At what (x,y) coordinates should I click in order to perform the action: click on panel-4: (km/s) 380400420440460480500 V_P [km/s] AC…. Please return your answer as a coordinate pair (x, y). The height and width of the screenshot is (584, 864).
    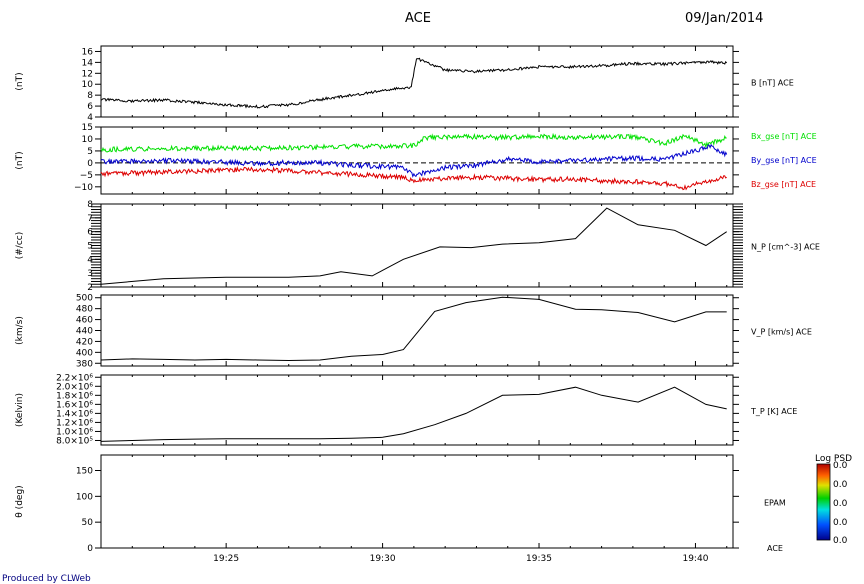
    Looking at the image, I should click on (413, 332).